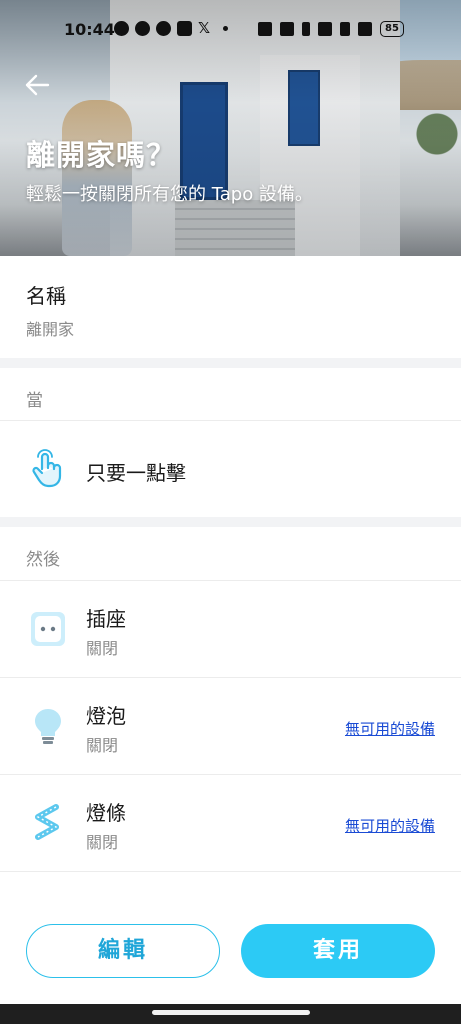  I want to click on signal-icon, so click(365, 29).